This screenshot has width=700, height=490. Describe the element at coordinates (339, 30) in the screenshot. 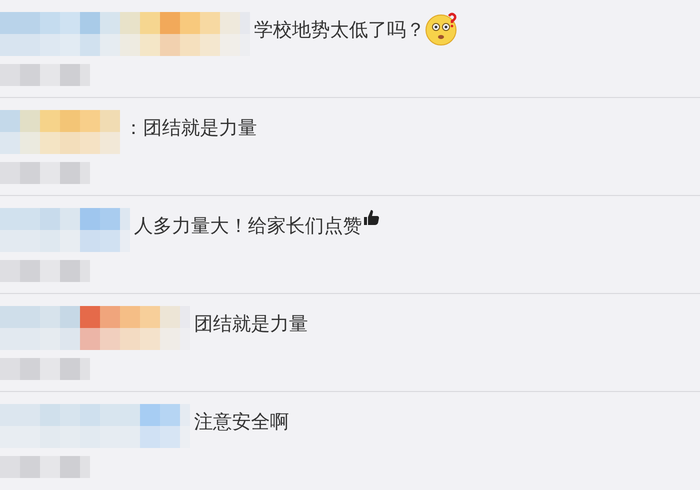

I see `comment-text: 学校地势太低了吗？` at that location.